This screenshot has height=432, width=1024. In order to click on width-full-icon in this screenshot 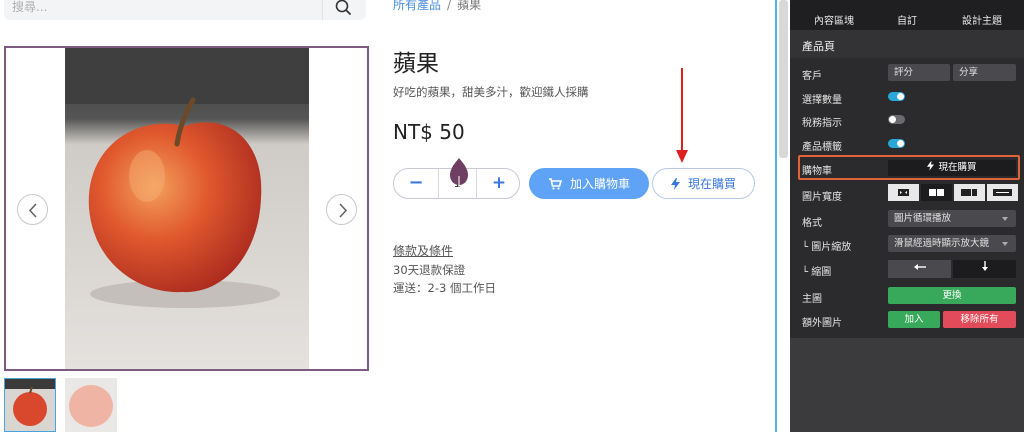, I will do `click(1002, 192)`.